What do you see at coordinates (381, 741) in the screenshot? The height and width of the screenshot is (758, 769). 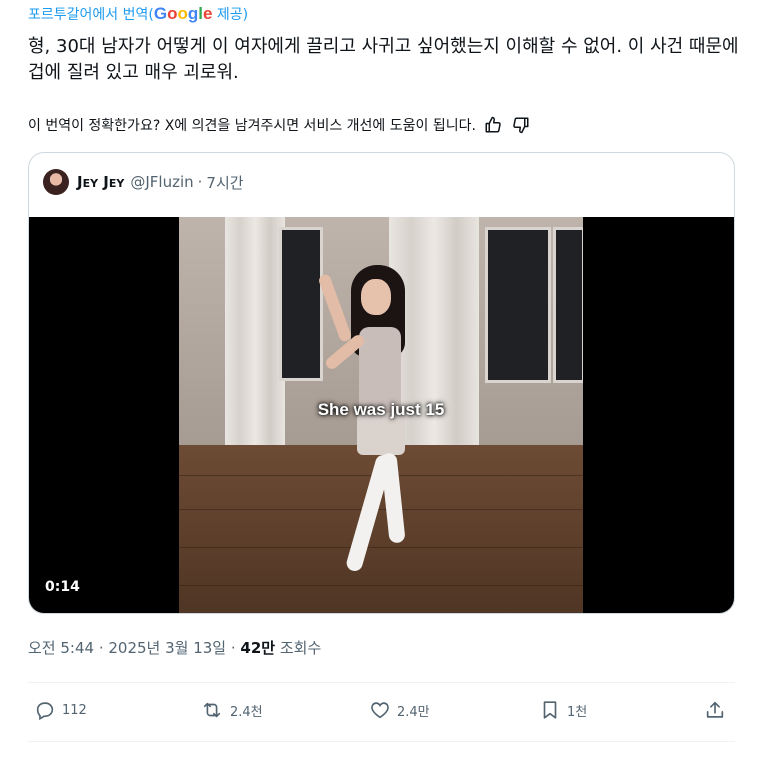 I see `divider-bottom` at bounding box center [381, 741].